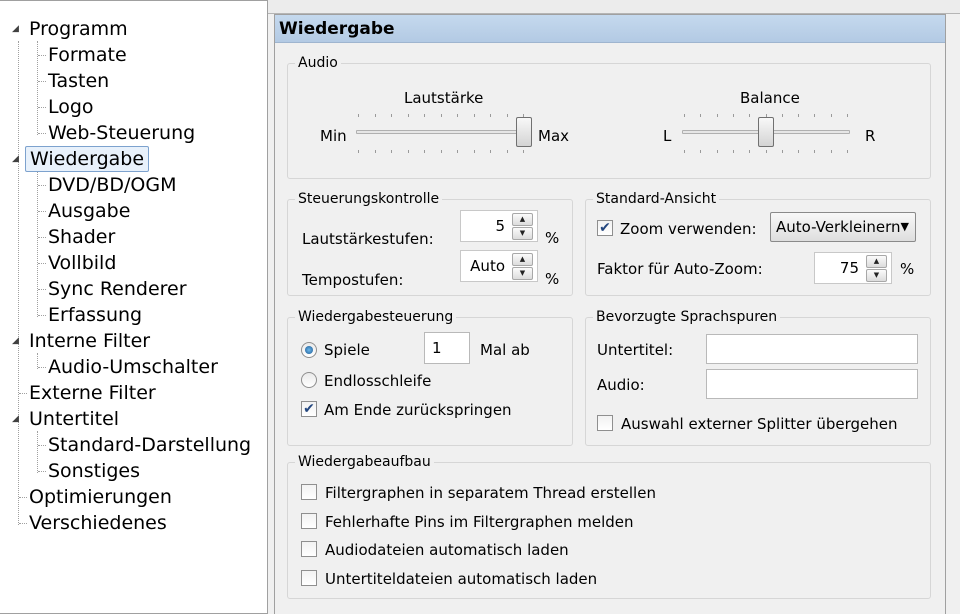  Describe the element at coordinates (71, 108) in the screenshot. I see `tree-item-logo: Logo` at that location.